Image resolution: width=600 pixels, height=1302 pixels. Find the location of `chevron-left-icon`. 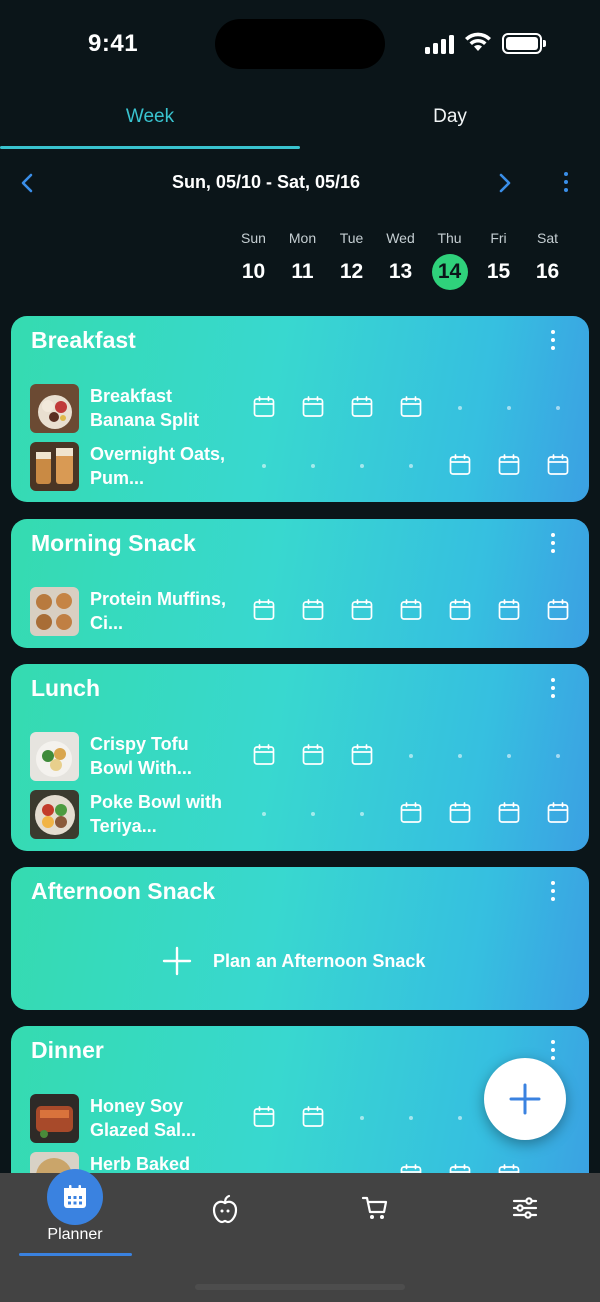

chevron-left-icon is located at coordinates (28, 183).